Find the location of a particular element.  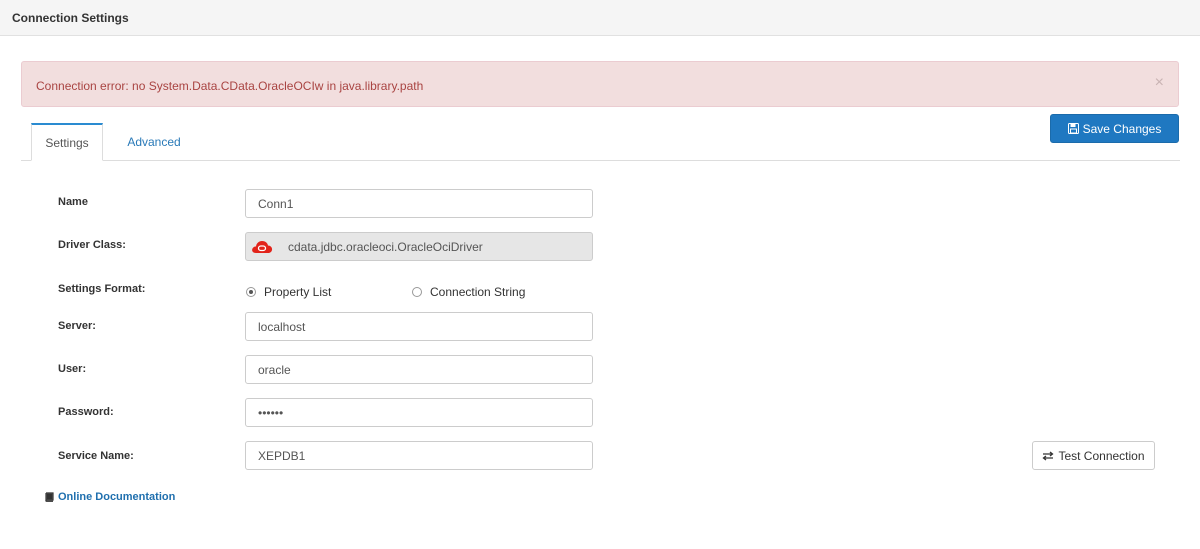

save-icon is located at coordinates (1073, 128).